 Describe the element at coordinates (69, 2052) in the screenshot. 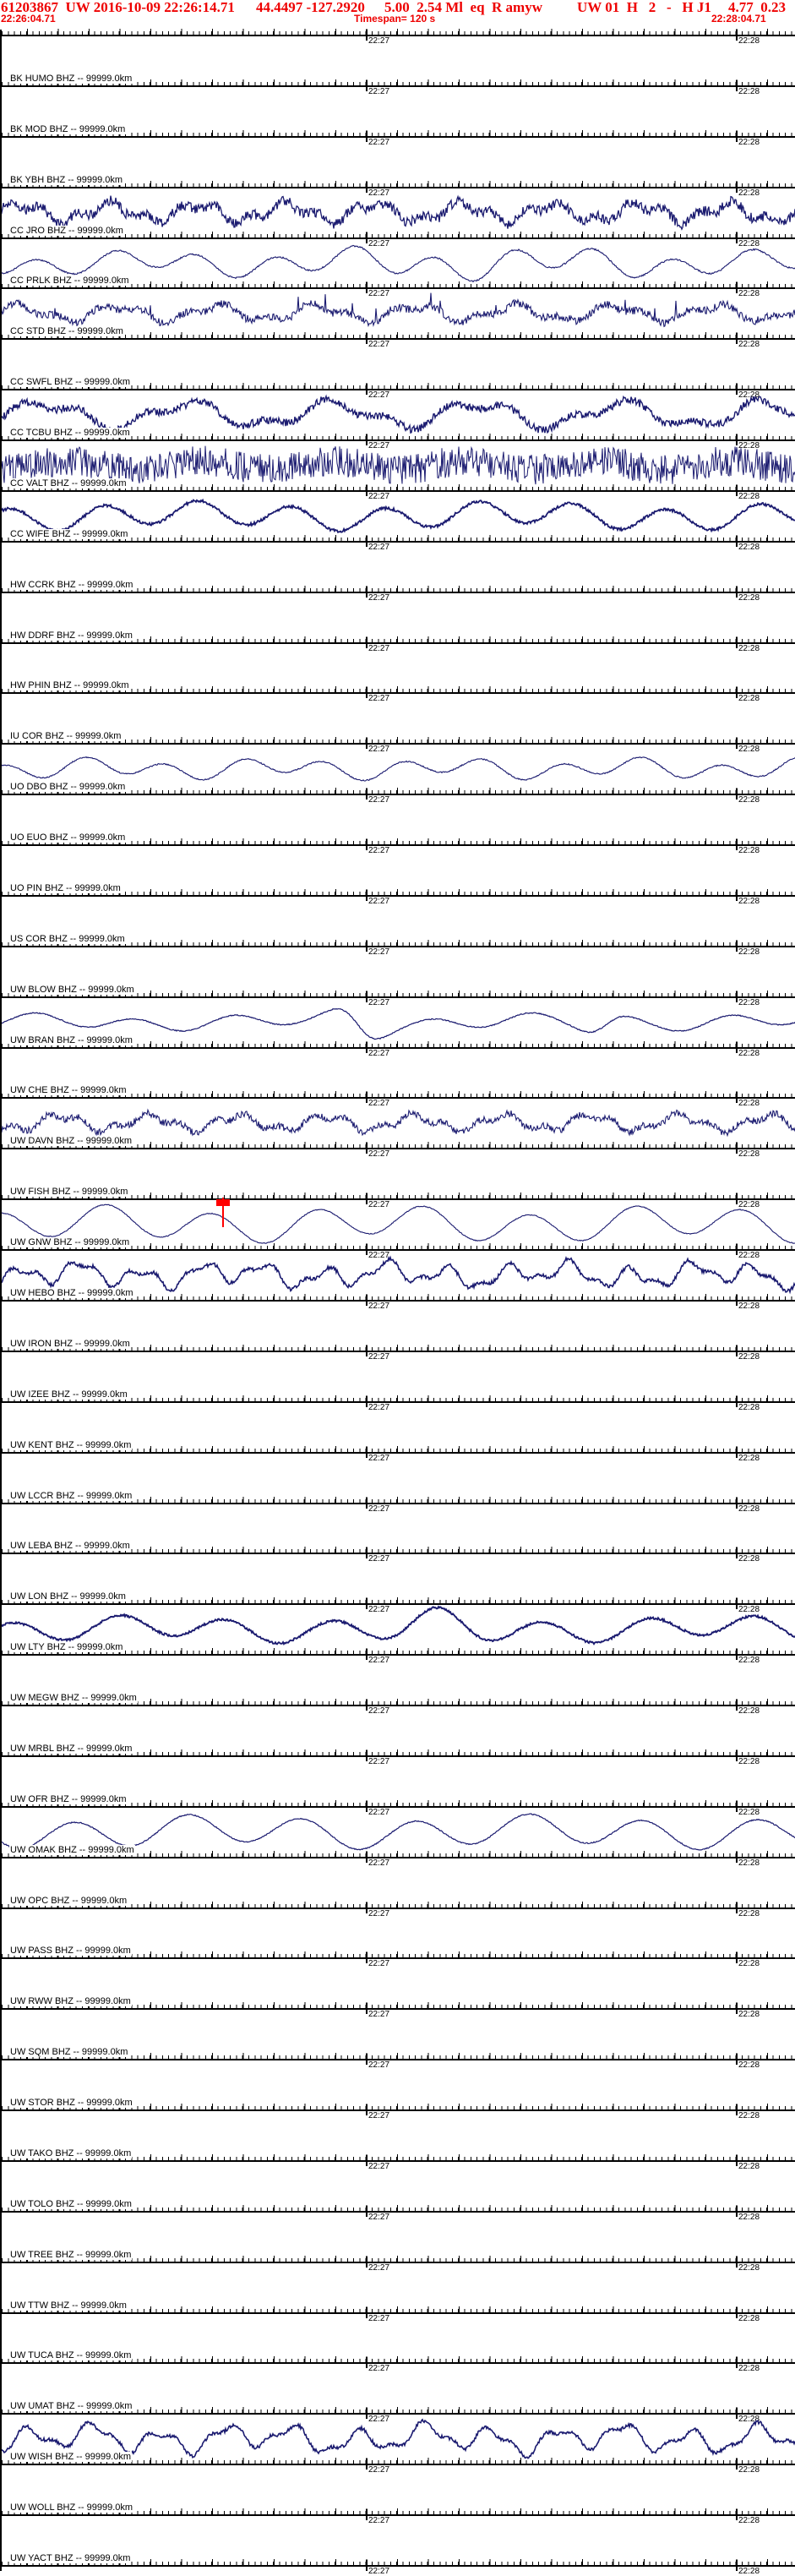

I see `station-label-UW-SQM: UW SQM BHZ -- 99999.0km` at that location.